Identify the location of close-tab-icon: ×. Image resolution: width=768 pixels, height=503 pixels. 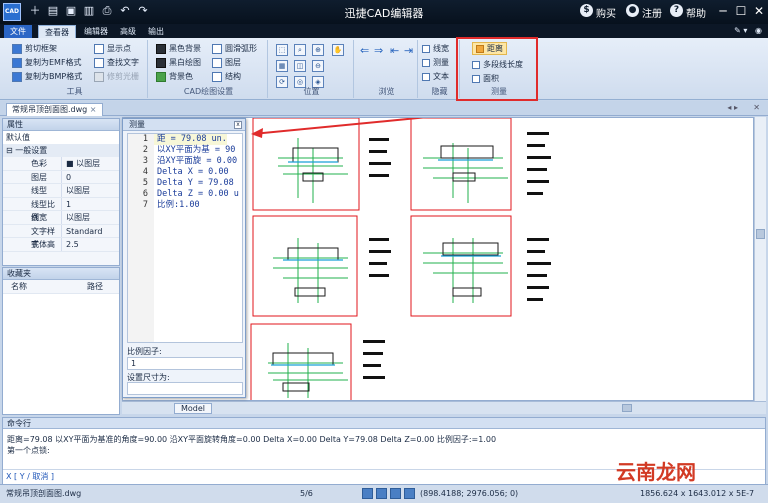
(93, 109).